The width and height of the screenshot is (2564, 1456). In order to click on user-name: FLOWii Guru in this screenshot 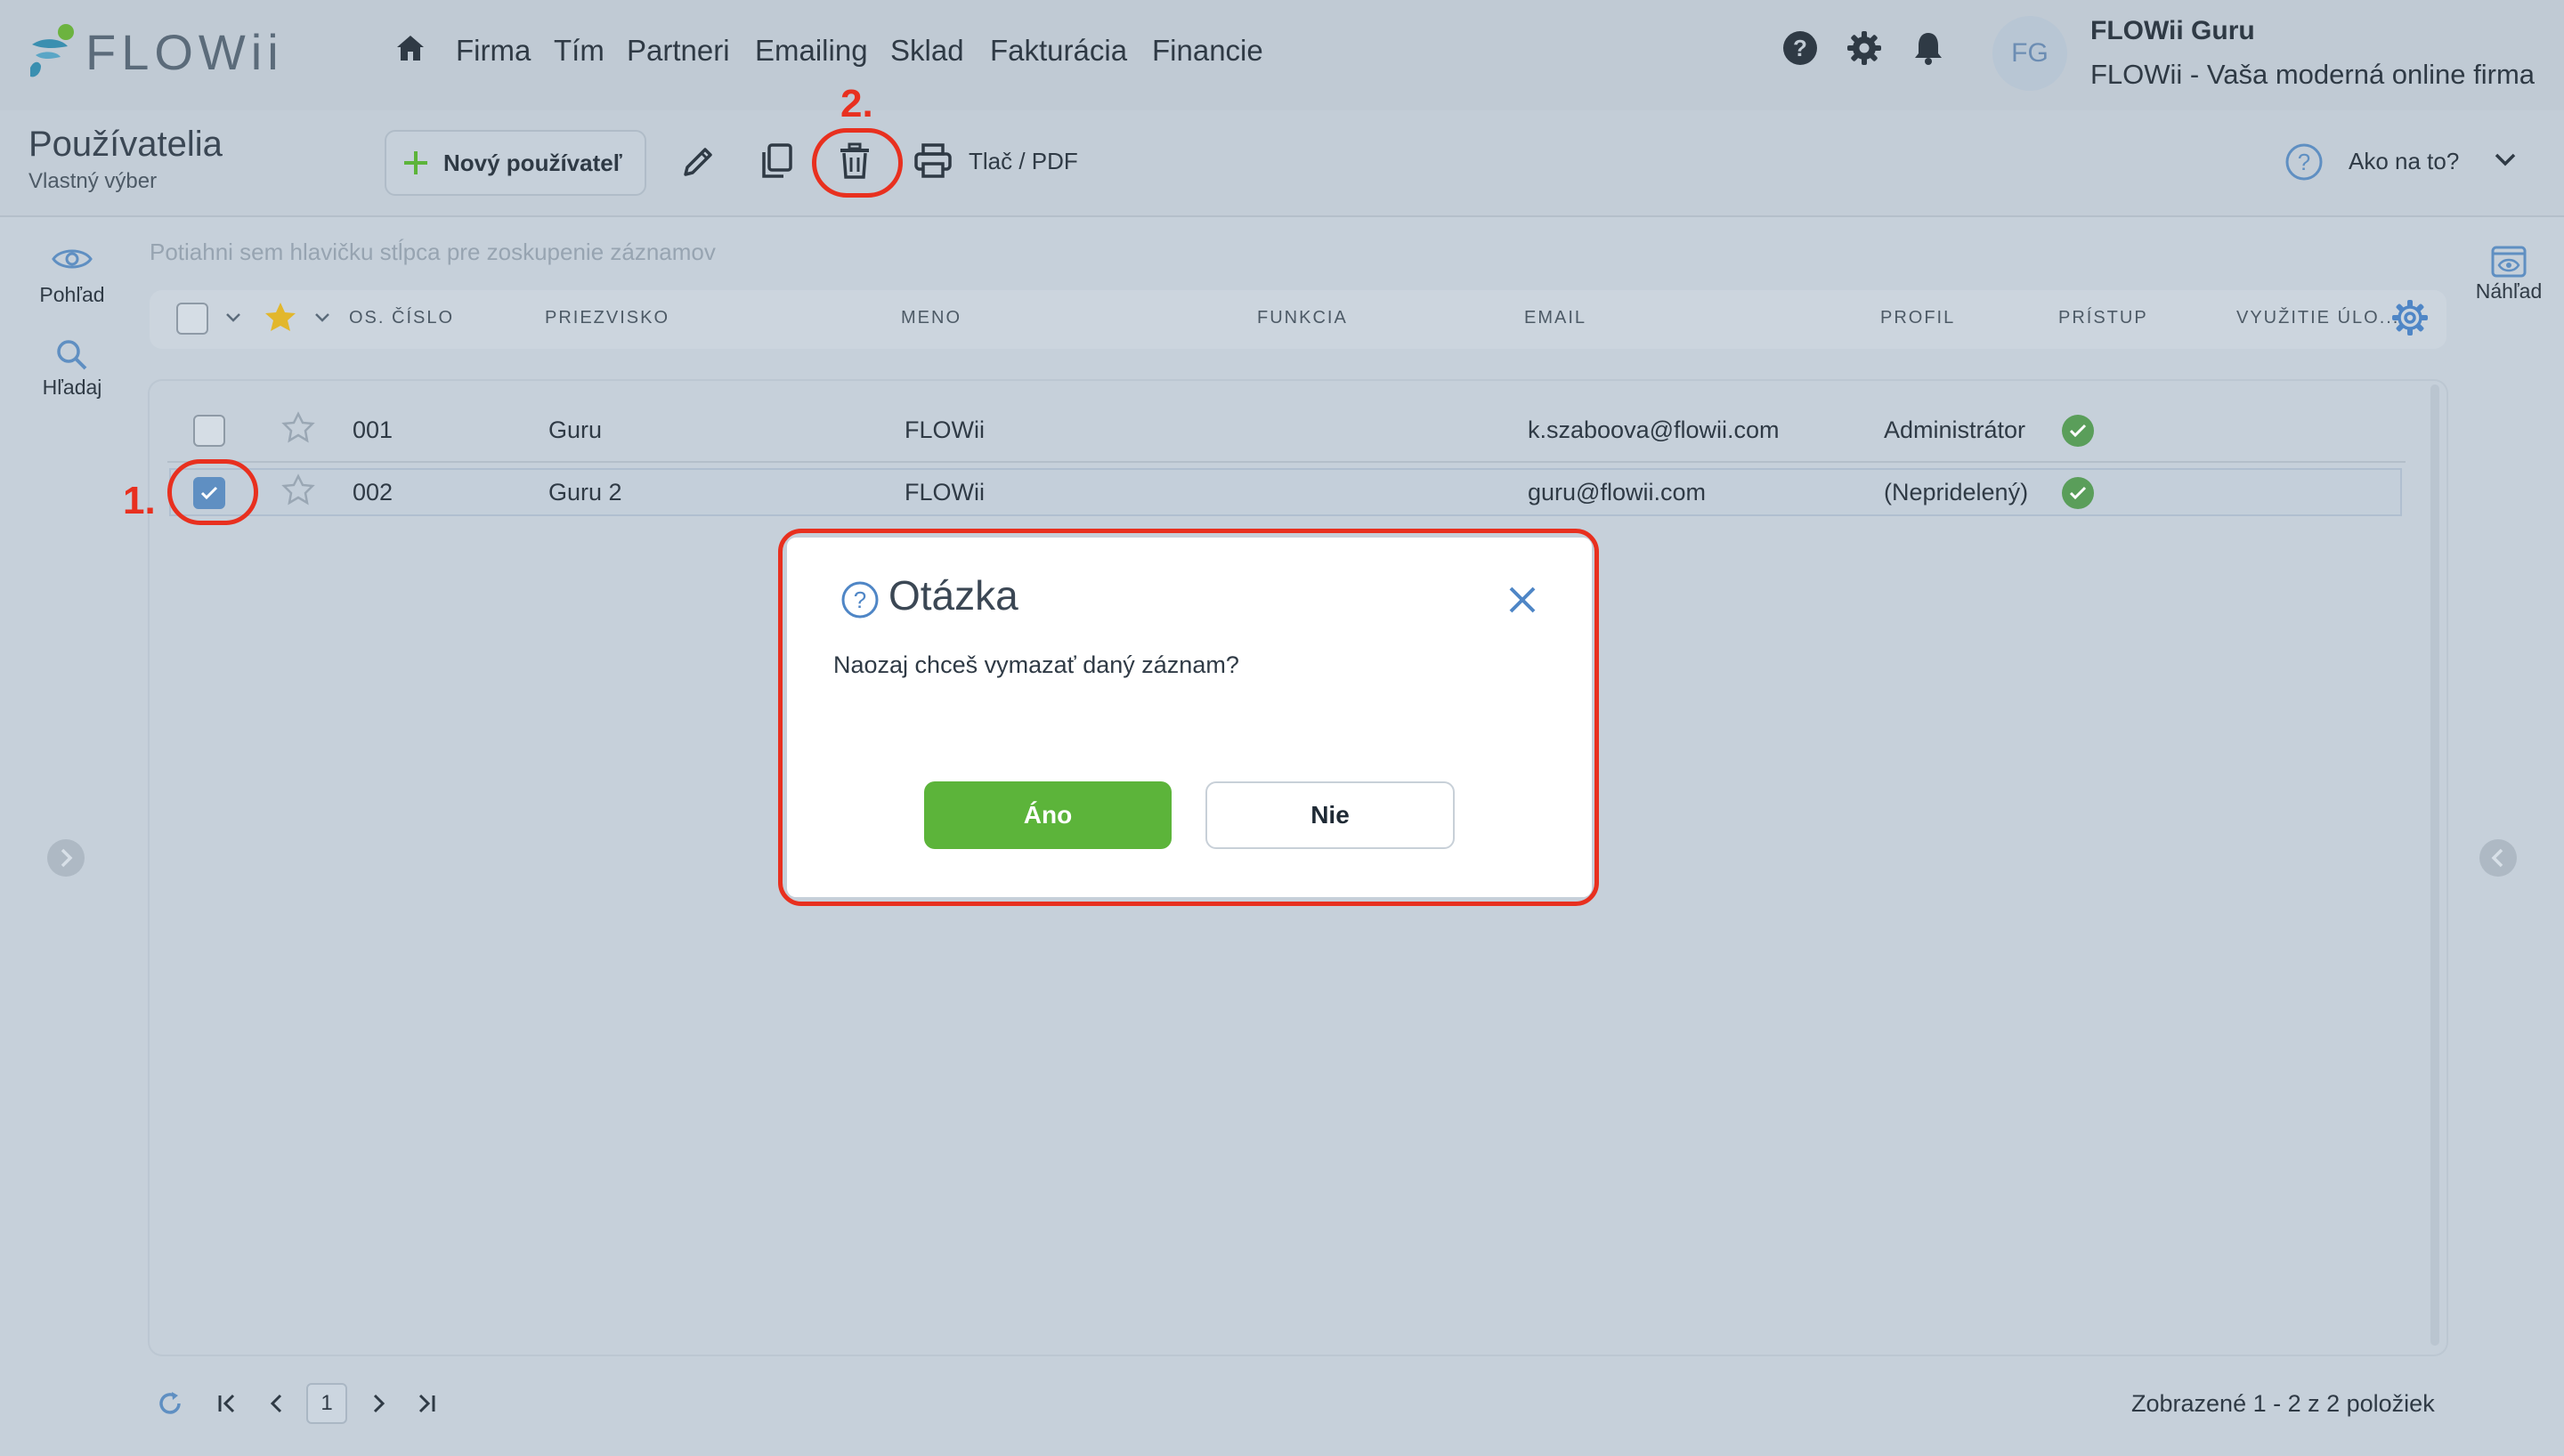, I will do `click(2172, 31)`.